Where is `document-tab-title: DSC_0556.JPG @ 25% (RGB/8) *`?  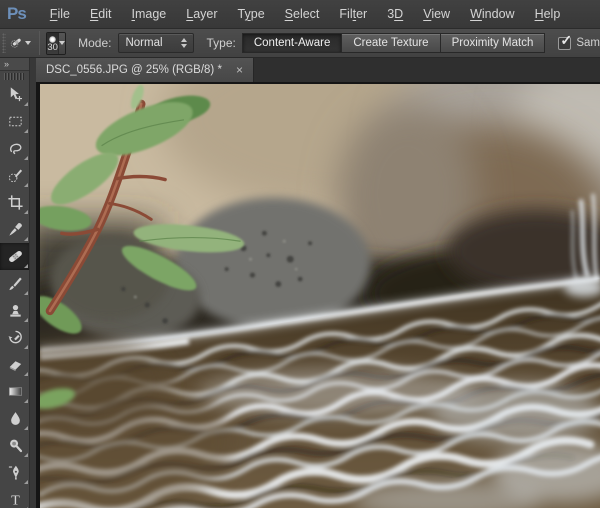
document-tab-title: DSC_0556.JPG @ 25% (RGB/8) * is located at coordinates (134, 70).